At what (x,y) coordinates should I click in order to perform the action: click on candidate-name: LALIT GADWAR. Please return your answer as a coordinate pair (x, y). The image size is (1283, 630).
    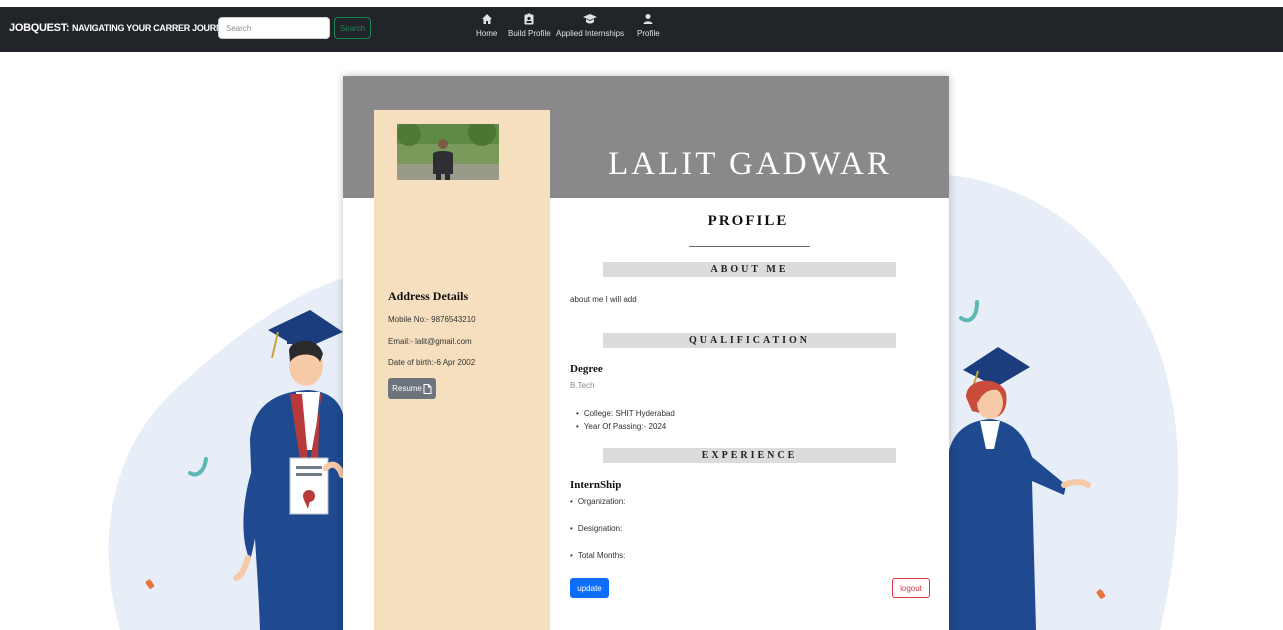
    Looking at the image, I should click on (750, 164).